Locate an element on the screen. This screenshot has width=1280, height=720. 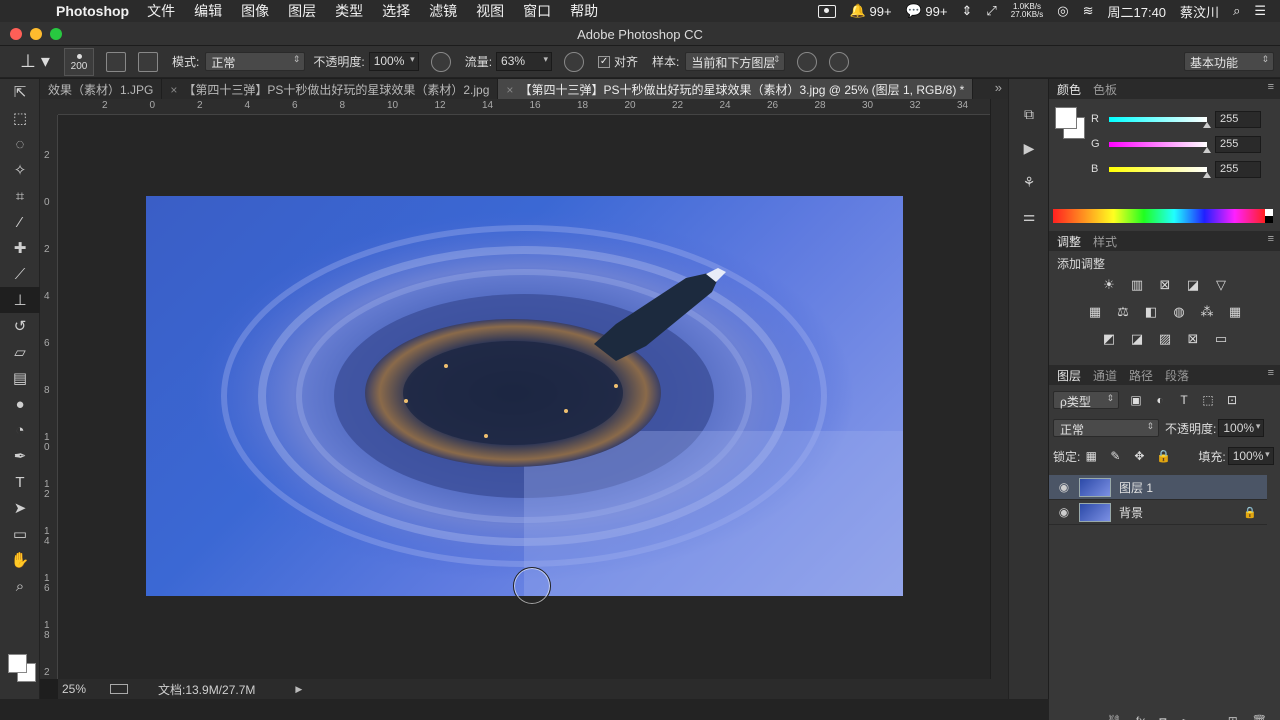
black-white-icon: ◧ is located at coordinates (1151, 312).